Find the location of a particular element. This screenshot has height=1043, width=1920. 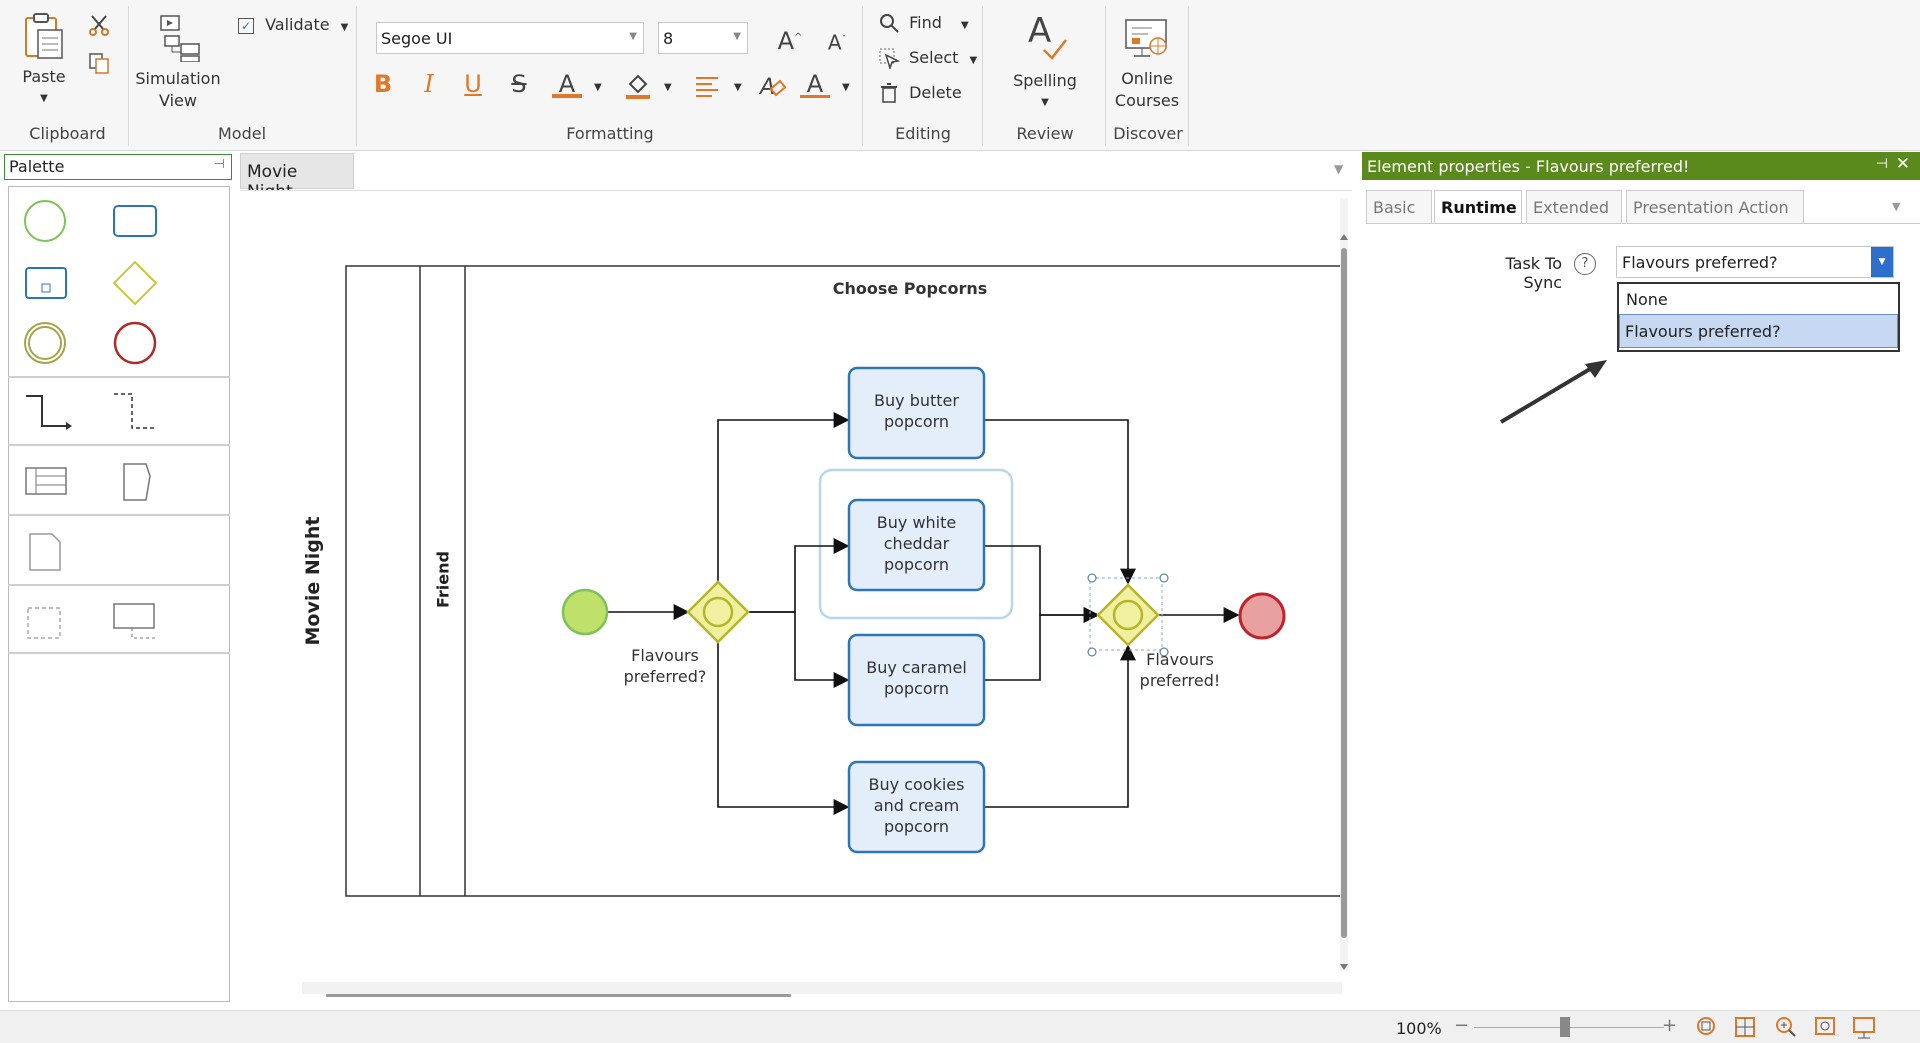

annotation-tool is located at coordinates (137, 482).